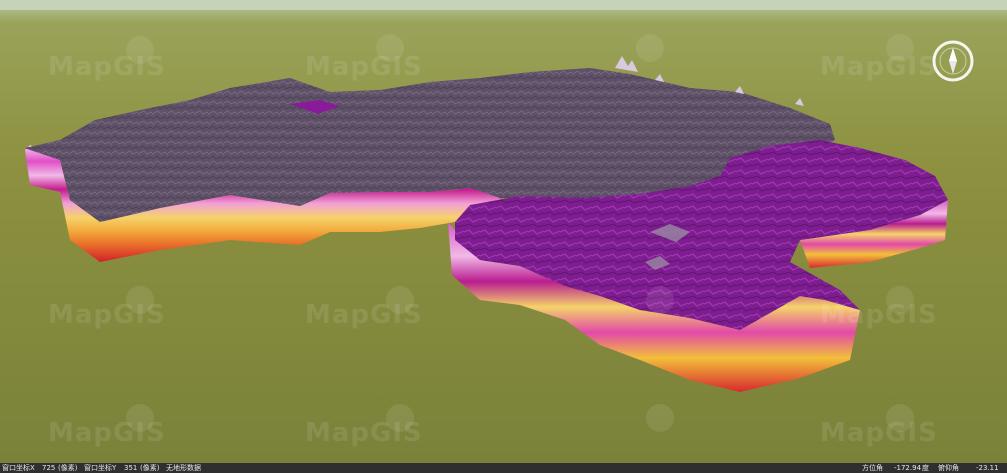 Image resolution: width=1007 pixels, height=473 pixels. Describe the element at coordinates (100, 468) in the screenshot. I see `window-y-label: 窗口坐标Y` at that location.